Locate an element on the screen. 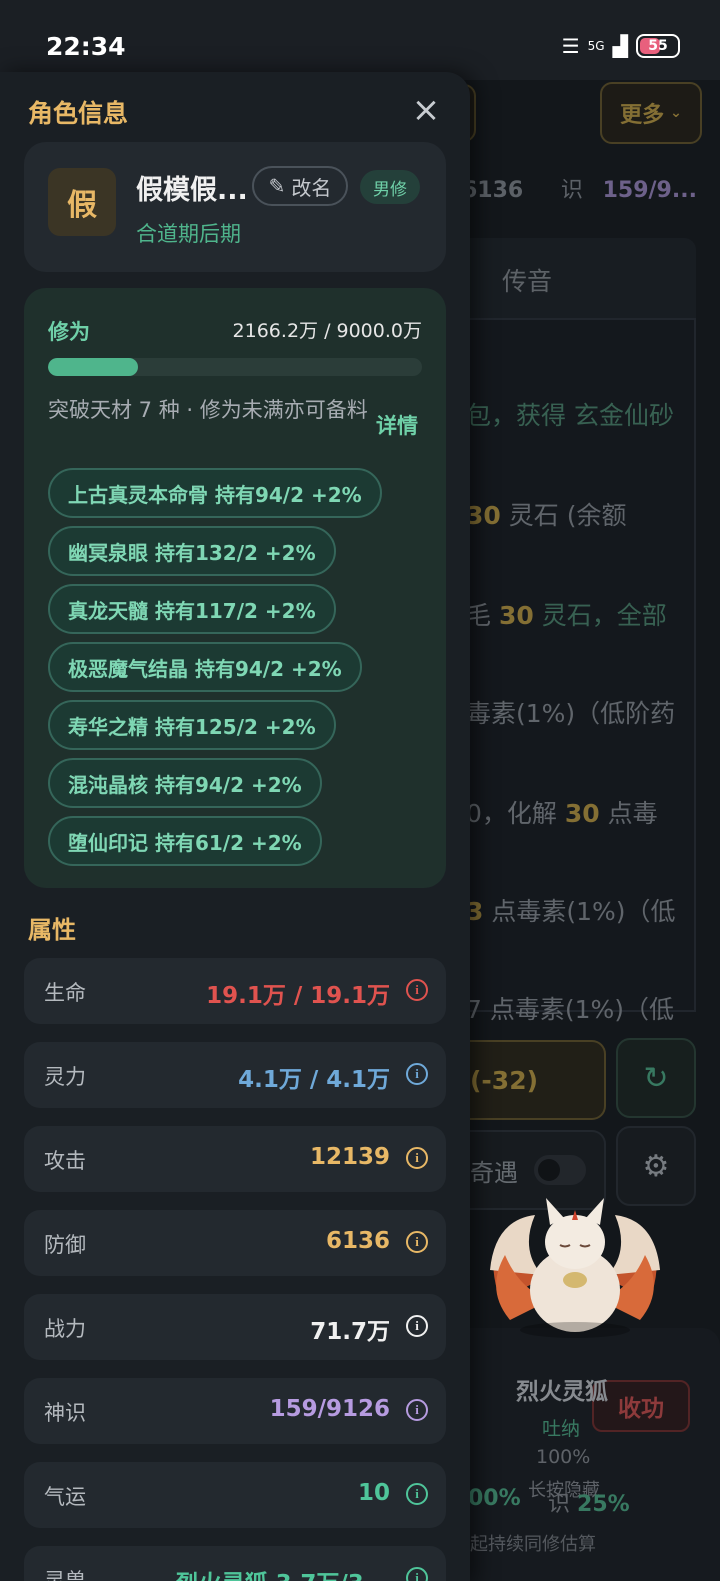 This screenshot has height=1581, width=720. attribute-row: 气运 10 i is located at coordinates (235, 1495).